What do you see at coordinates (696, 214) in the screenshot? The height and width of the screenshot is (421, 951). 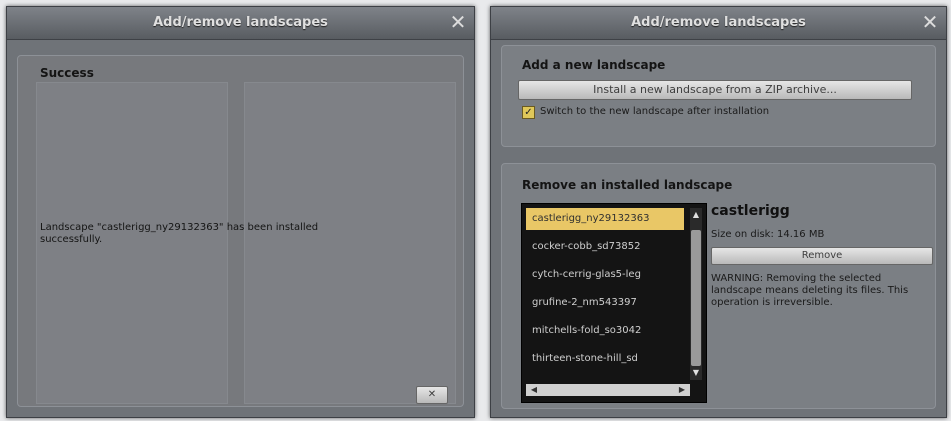 I see `chevron-up-icon: ▲` at bounding box center [696, 214].